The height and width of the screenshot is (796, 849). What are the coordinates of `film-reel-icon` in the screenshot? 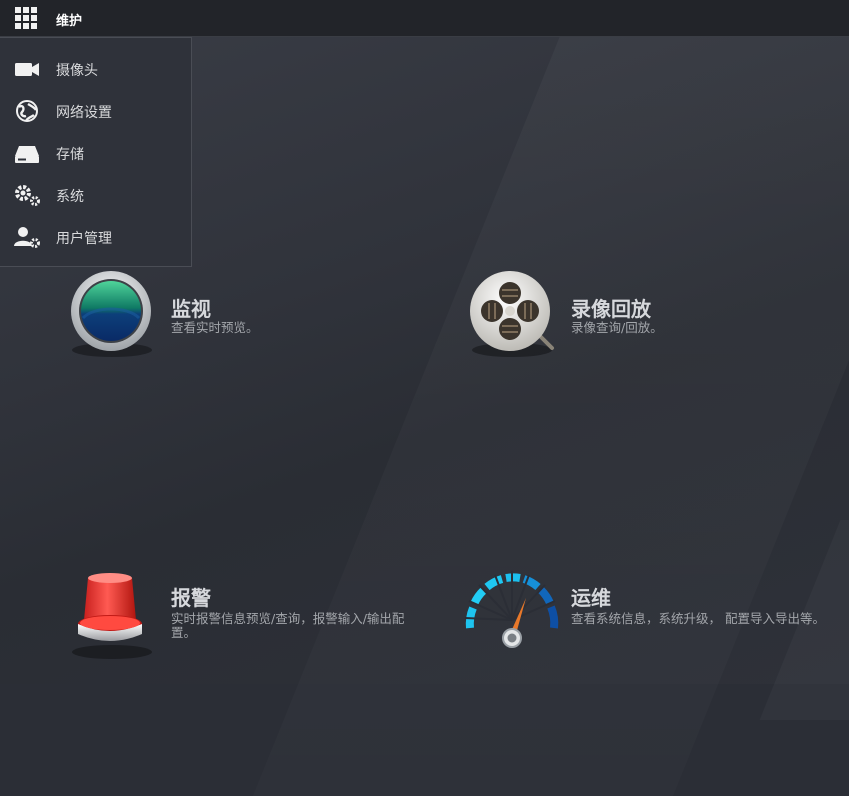 It's located at (512, 314).